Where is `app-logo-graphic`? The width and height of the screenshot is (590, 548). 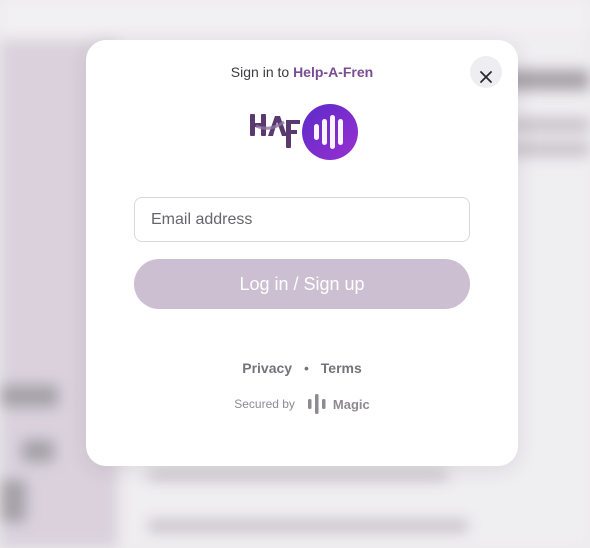 app-logo-graphic is located at coordinates (304, 132).